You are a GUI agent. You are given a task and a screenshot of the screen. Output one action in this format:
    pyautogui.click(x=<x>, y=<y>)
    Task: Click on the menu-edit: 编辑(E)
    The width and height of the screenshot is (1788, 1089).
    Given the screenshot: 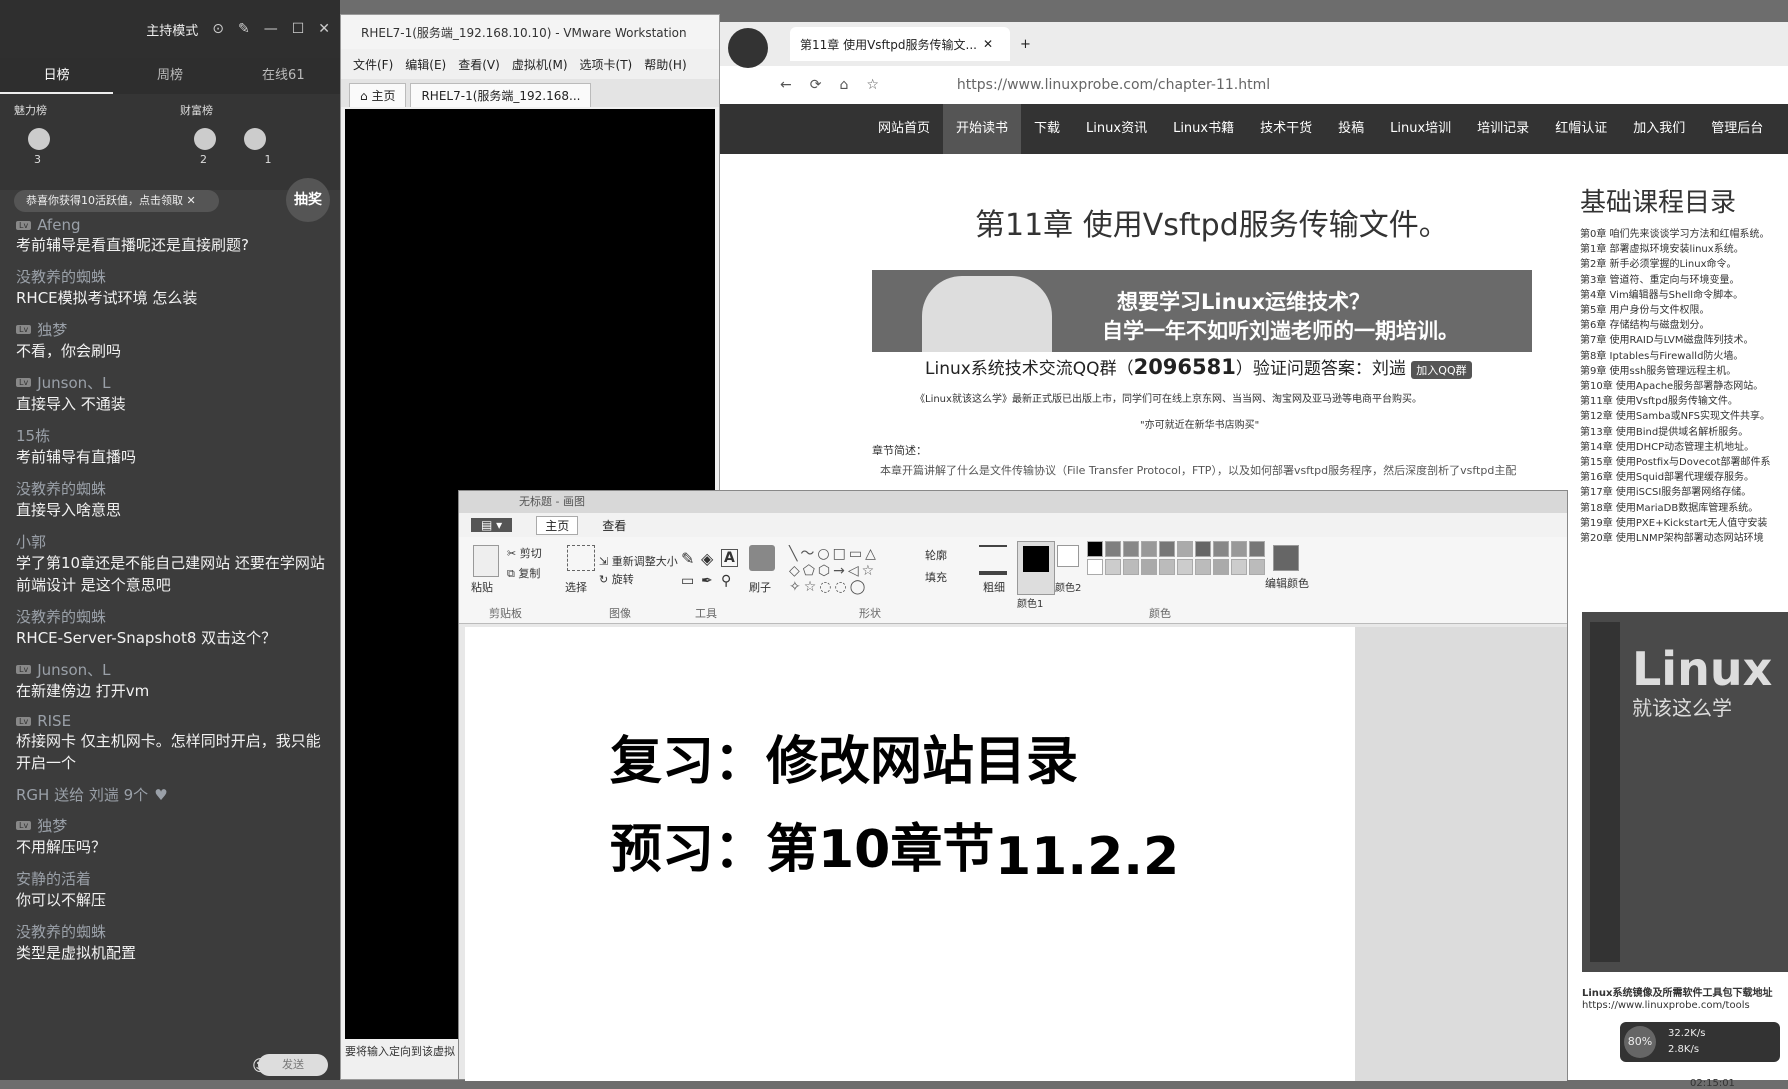 What is the action you would take?
    pyautogui.click(x=425, y=64)
    